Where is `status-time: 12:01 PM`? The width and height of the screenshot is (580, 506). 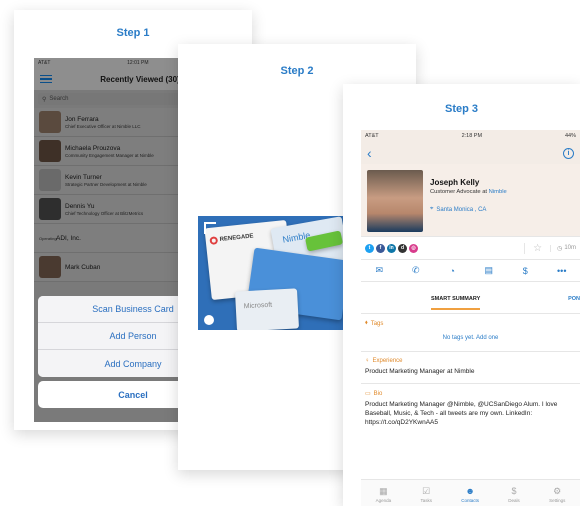 status-time: 12:01 PM is located at coordinates (138, 63).